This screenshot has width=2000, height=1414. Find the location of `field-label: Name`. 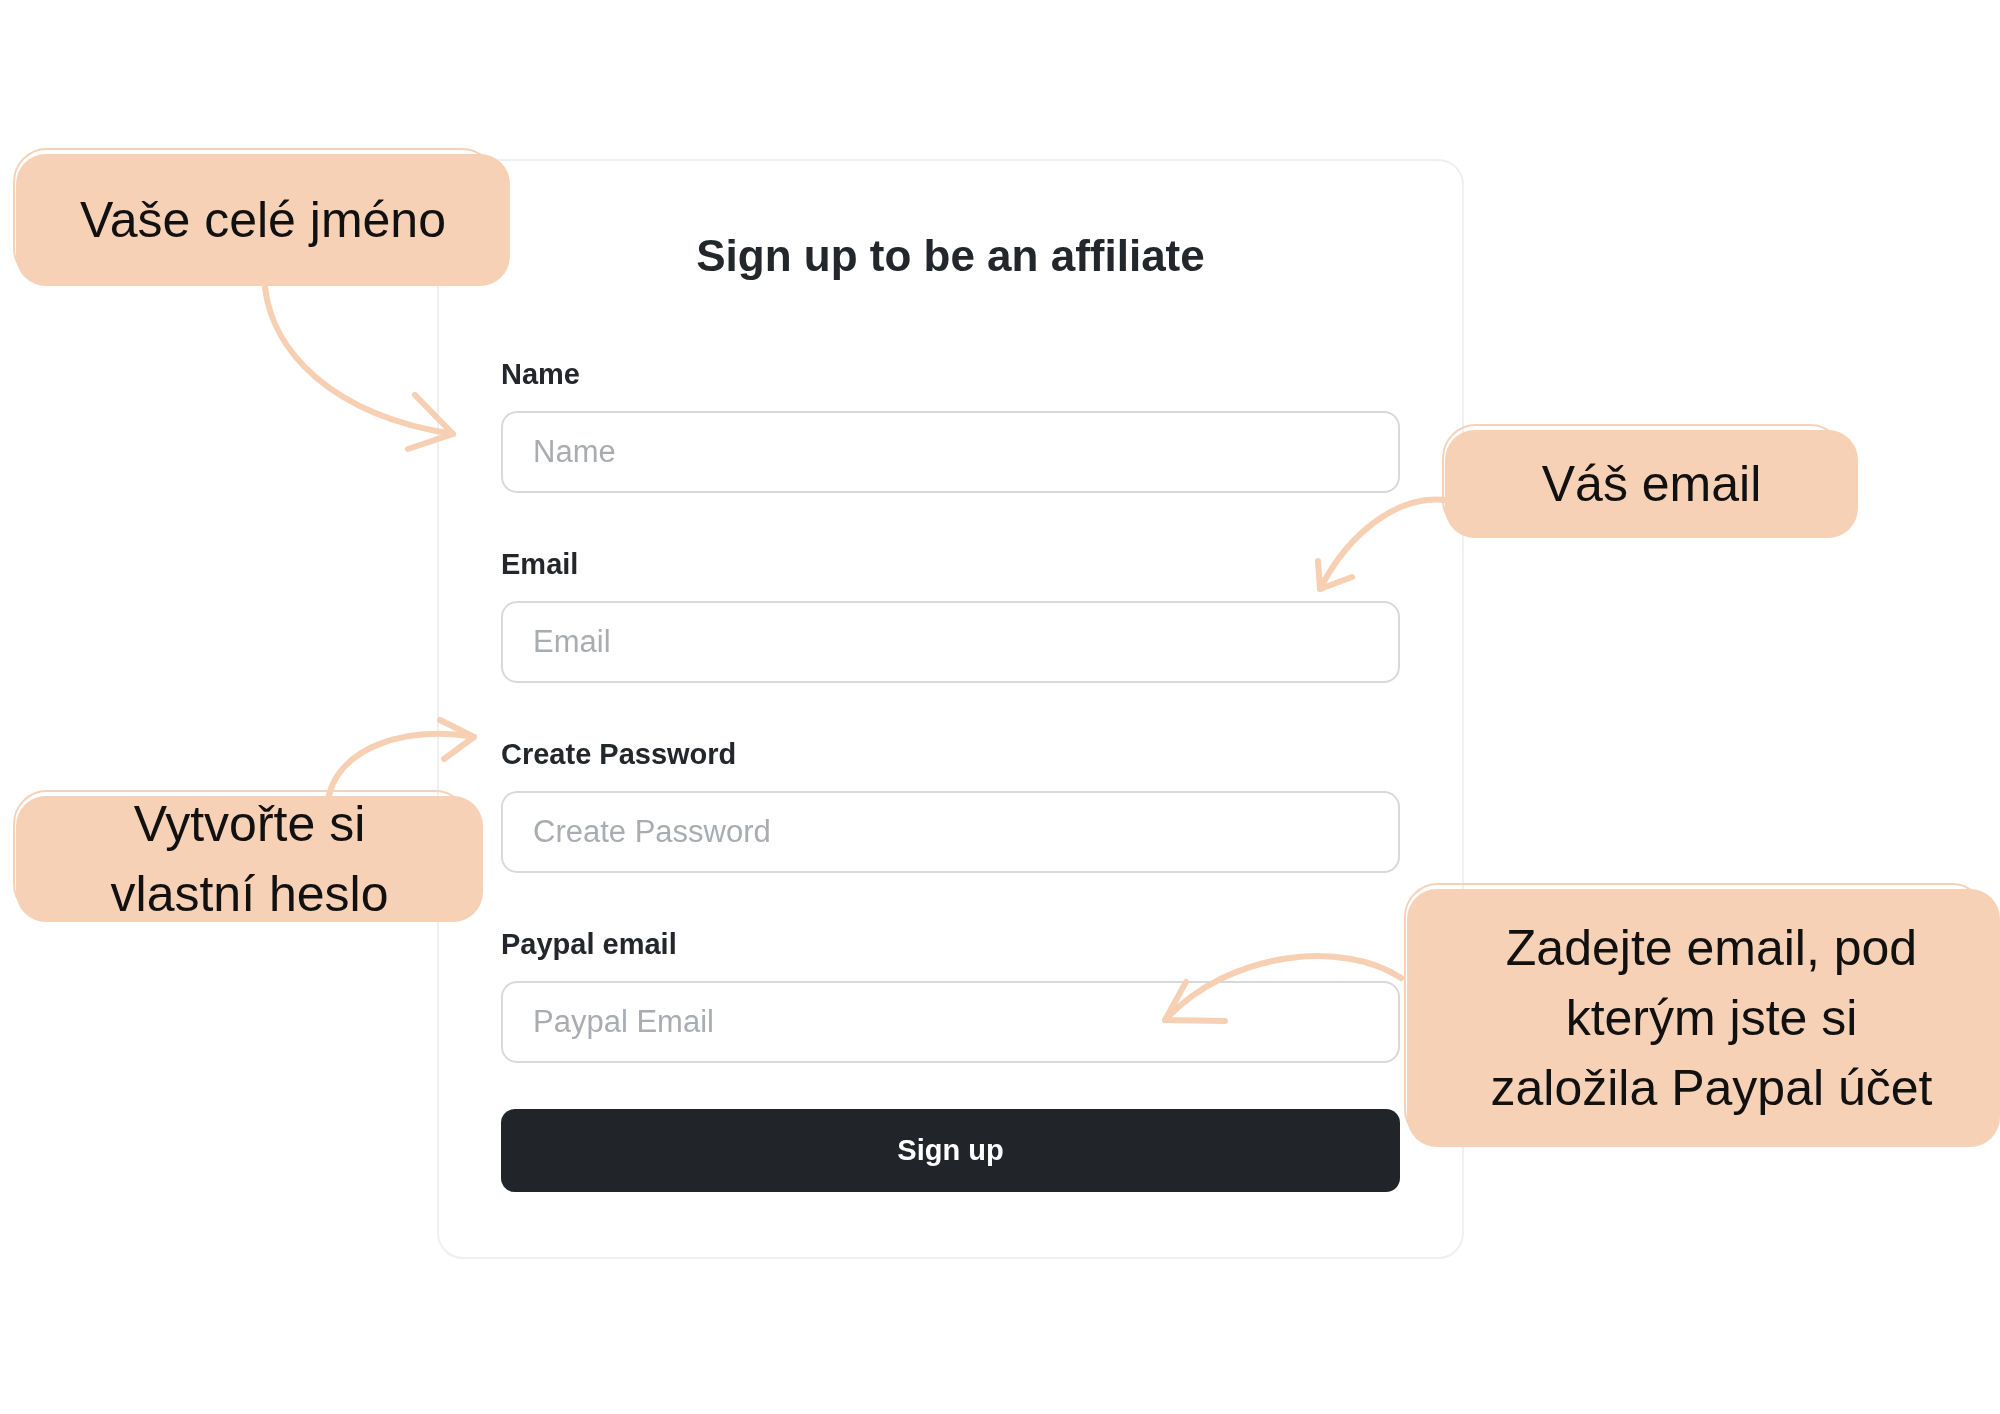

field-label: Name is located at coordinates (540, 374).